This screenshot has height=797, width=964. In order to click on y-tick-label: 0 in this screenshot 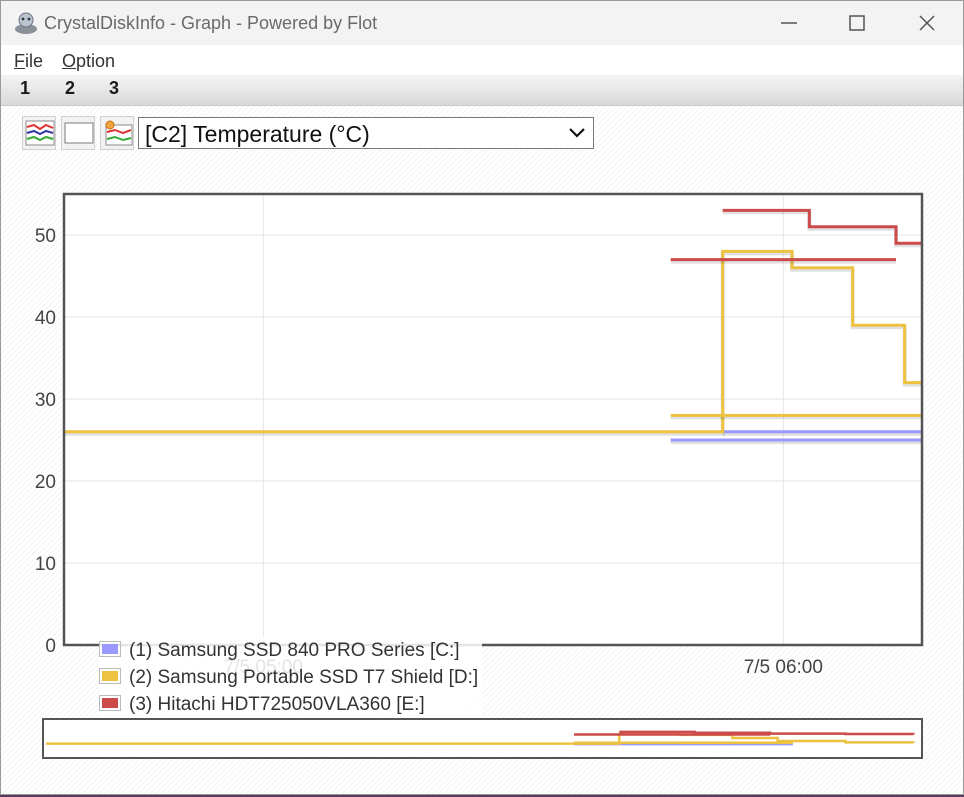, I will do `click(50, 646)`.